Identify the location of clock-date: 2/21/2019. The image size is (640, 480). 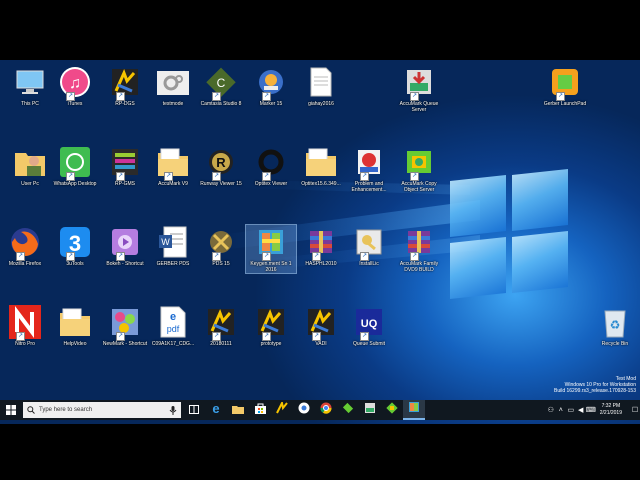
(610, 413).